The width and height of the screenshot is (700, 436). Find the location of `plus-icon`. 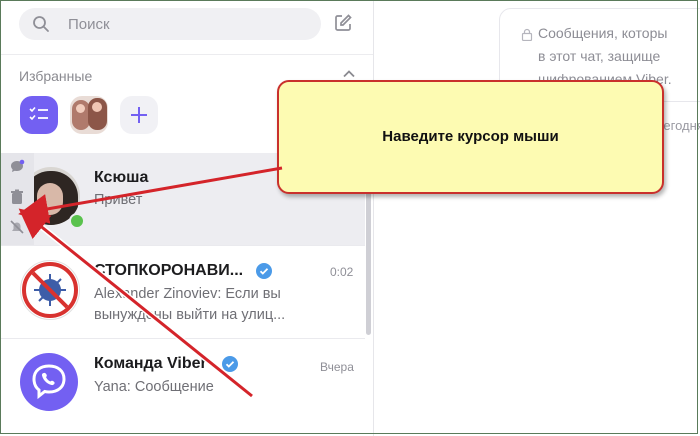

plus-icon is located at coordinates (139, 115).